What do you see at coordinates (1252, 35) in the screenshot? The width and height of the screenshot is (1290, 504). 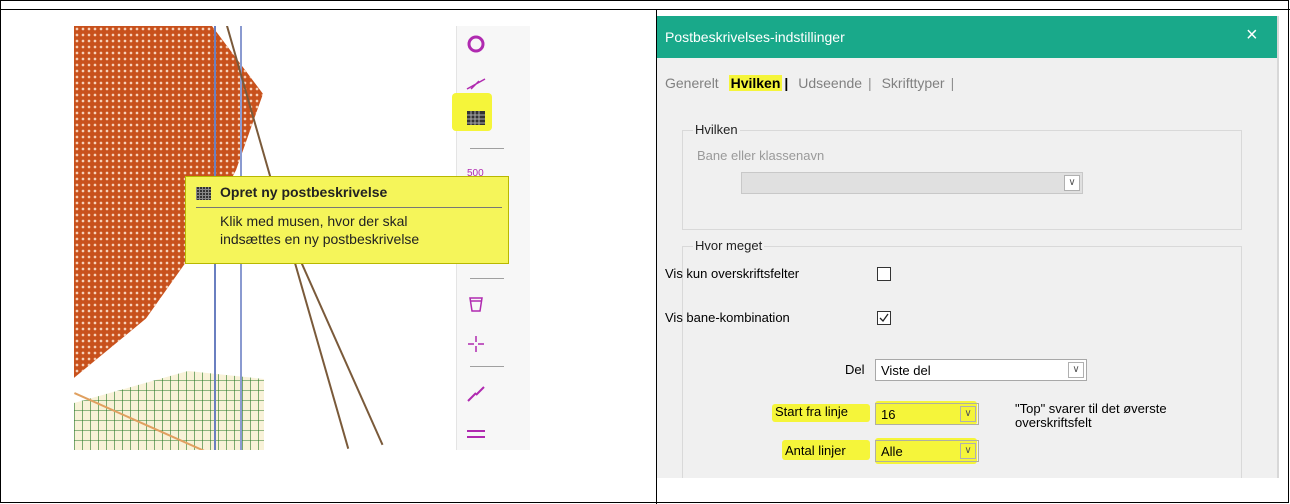 I see `close-icon: ×` at bounding box center [1252, 35].